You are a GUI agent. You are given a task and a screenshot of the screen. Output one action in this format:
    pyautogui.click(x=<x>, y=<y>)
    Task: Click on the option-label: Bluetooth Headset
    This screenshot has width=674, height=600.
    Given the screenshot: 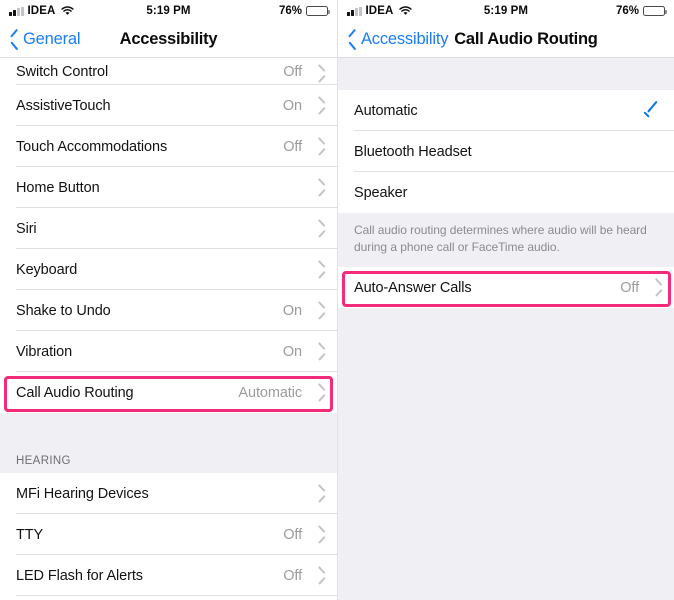 What is the action you would take?
    pyautogui.click(x=413, y=151)
    